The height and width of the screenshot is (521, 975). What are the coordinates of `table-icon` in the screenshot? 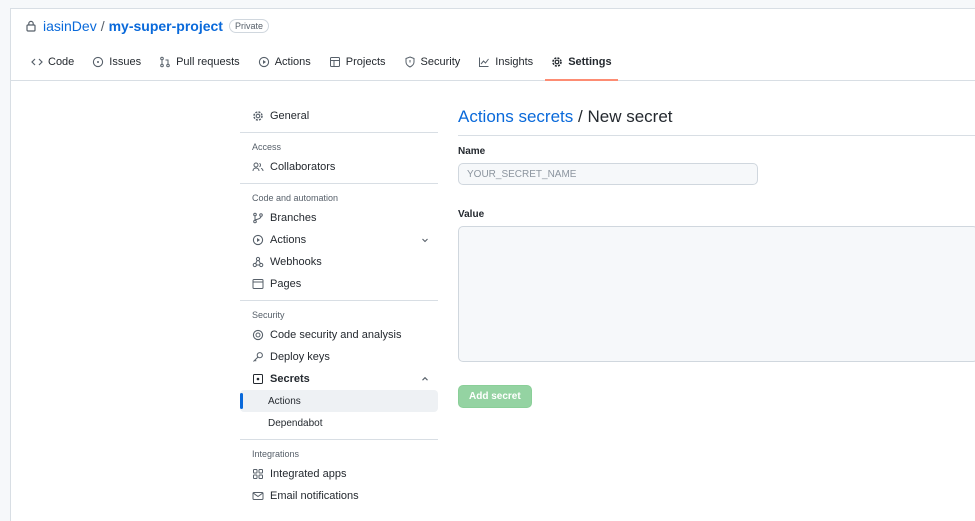 It's located at (335, 62).